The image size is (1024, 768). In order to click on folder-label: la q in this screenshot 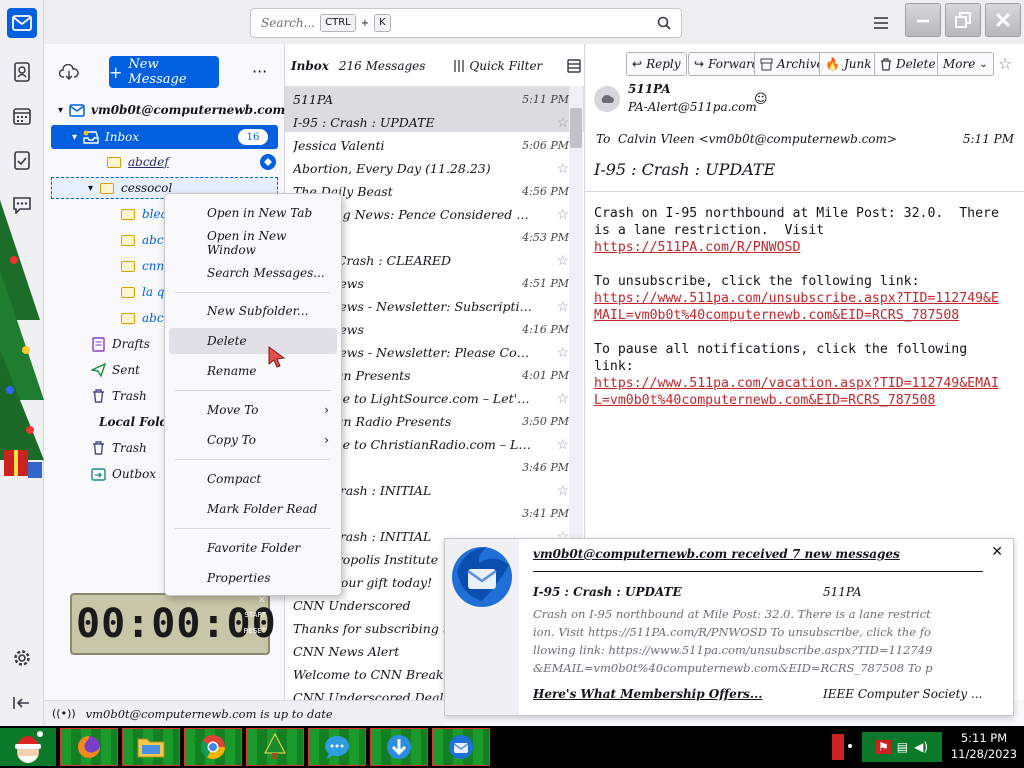, I will do `click(153, 292)`.